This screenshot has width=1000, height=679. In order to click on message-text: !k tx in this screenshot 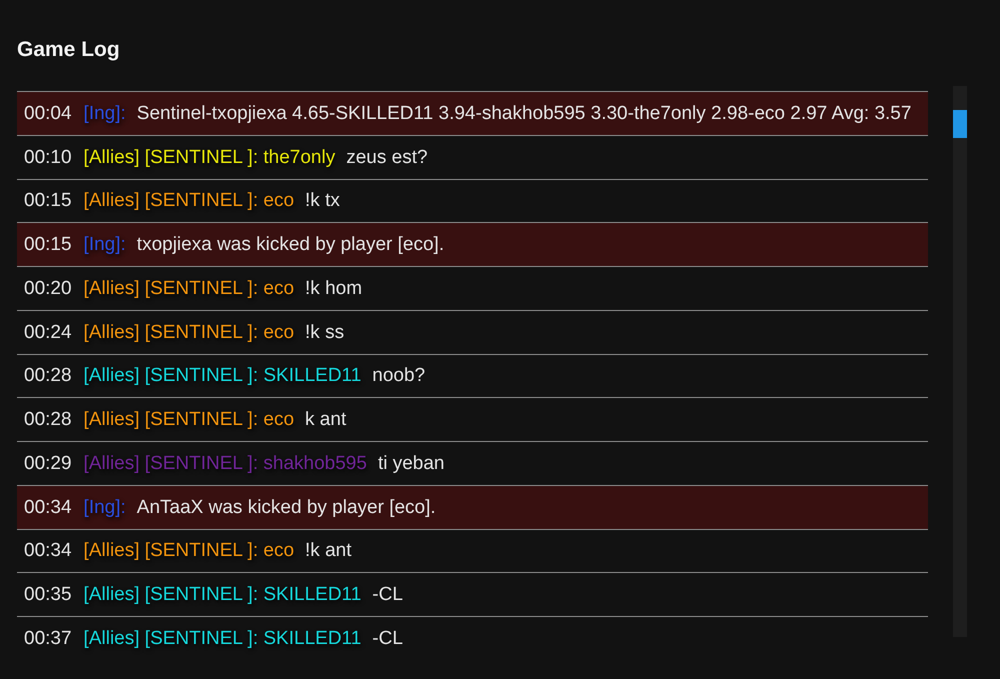, I will do `click(322, 200)`.